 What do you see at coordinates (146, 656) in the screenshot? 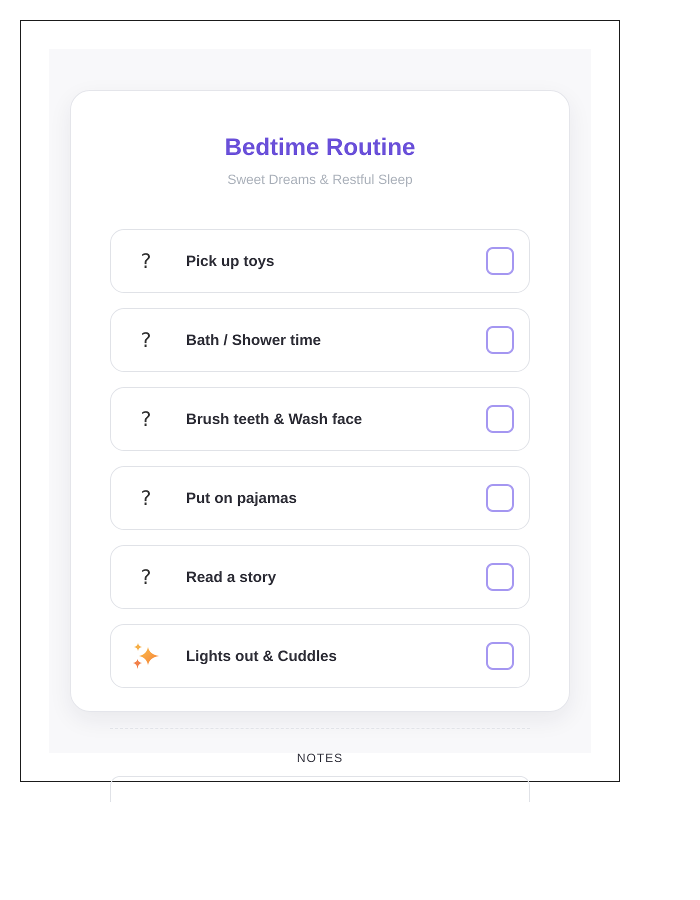
I see `sparkles-icon` at bounding box center [146, 656].